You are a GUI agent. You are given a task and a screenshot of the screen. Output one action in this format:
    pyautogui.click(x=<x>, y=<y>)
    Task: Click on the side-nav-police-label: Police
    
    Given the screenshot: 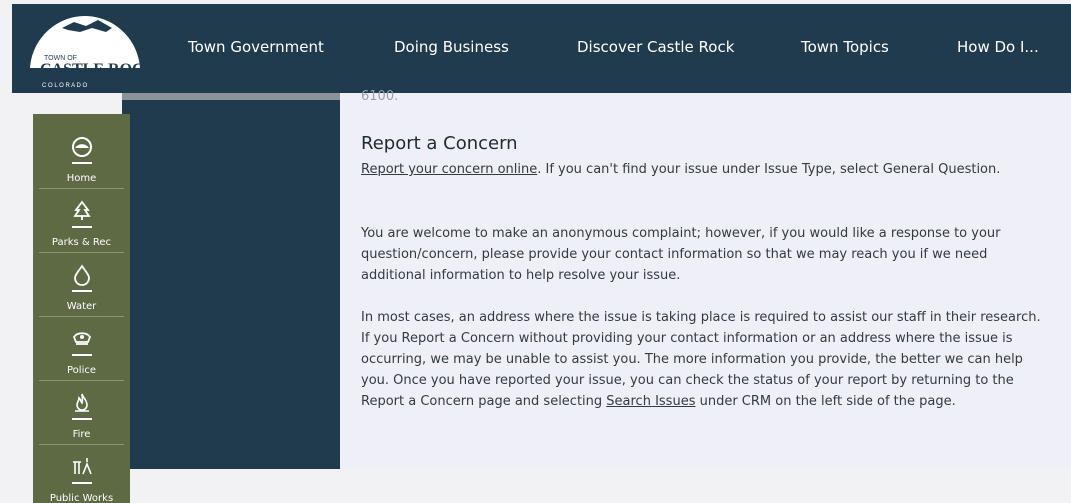 What is the action you would take?
    pyautogui.click(x=81, y=370)
    